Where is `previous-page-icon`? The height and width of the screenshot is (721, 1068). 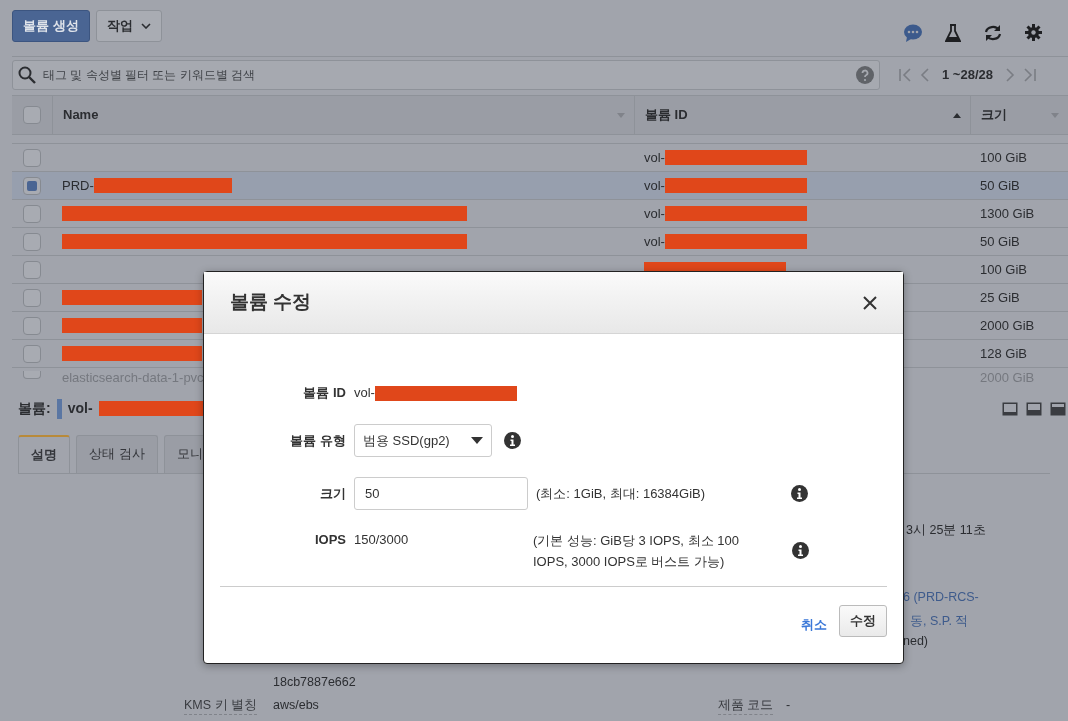 previous-page-icon is located at coordinates (925, 75).